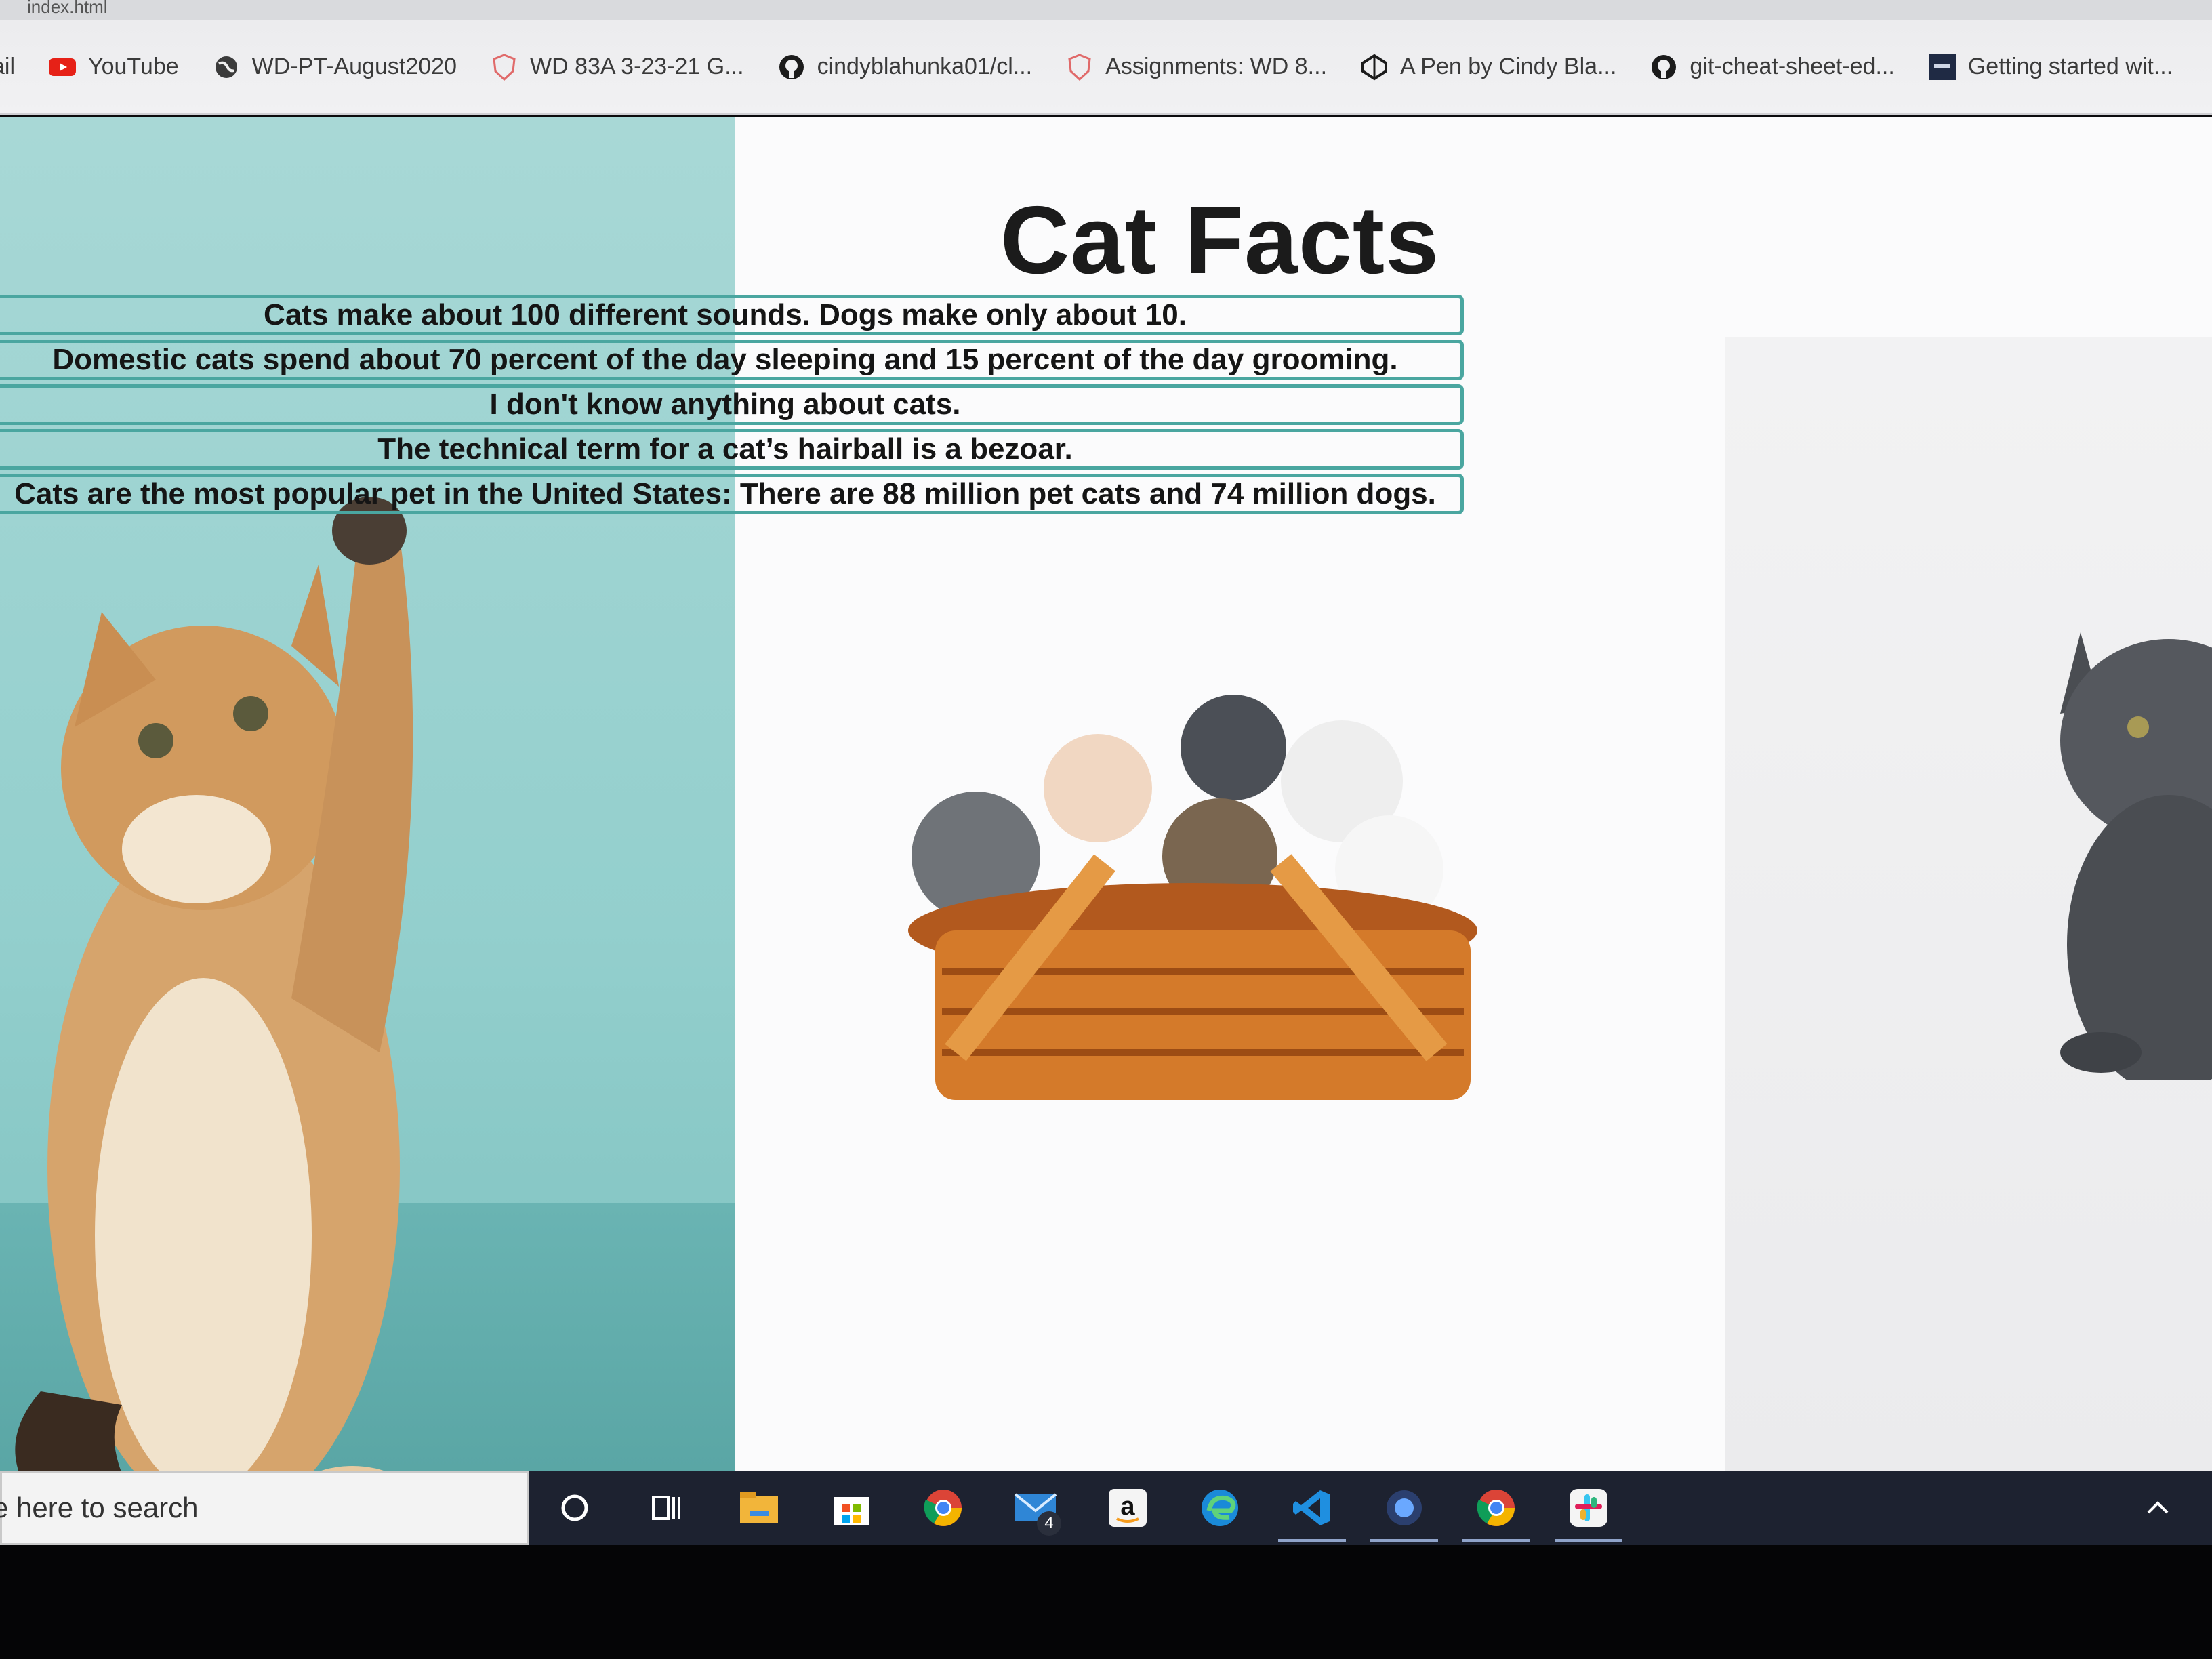 This screenshot has width=2212, height=1659. I want to click on bookmark-wd-pt: WD-PT-August2020, so click(335, 67).